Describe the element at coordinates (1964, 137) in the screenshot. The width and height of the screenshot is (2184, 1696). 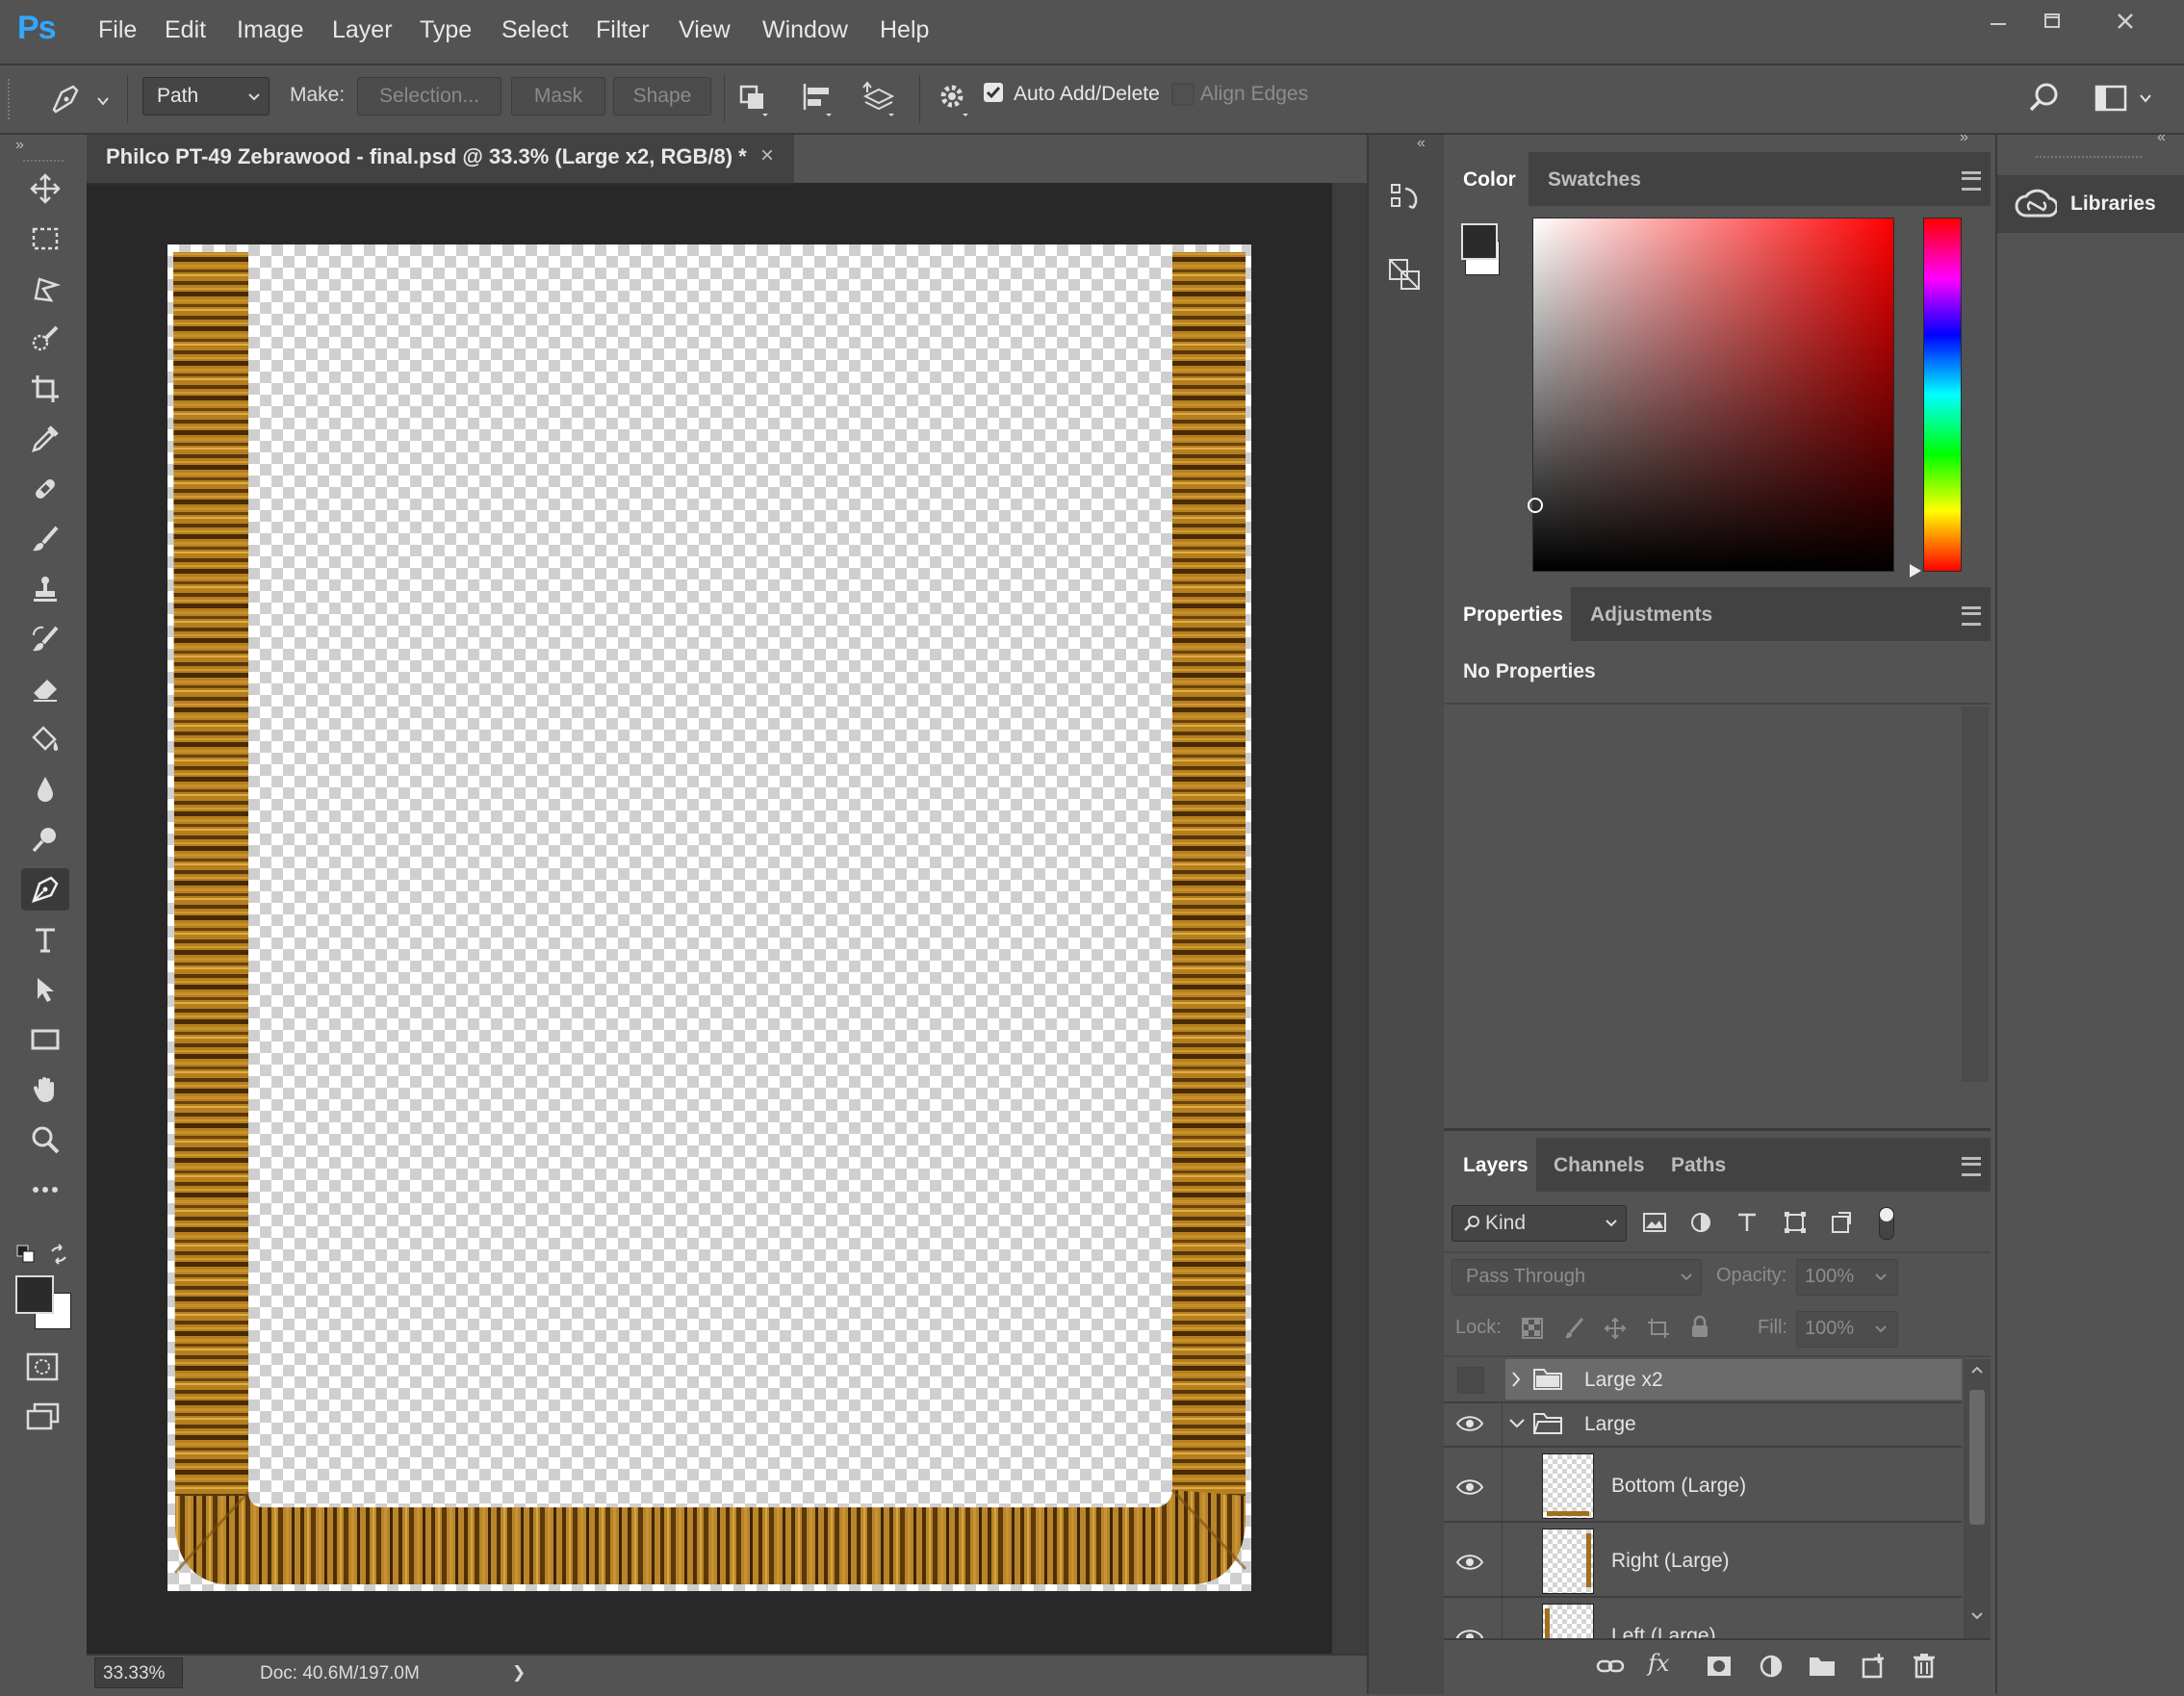
I see `expand-dock-icon: »` at that location.